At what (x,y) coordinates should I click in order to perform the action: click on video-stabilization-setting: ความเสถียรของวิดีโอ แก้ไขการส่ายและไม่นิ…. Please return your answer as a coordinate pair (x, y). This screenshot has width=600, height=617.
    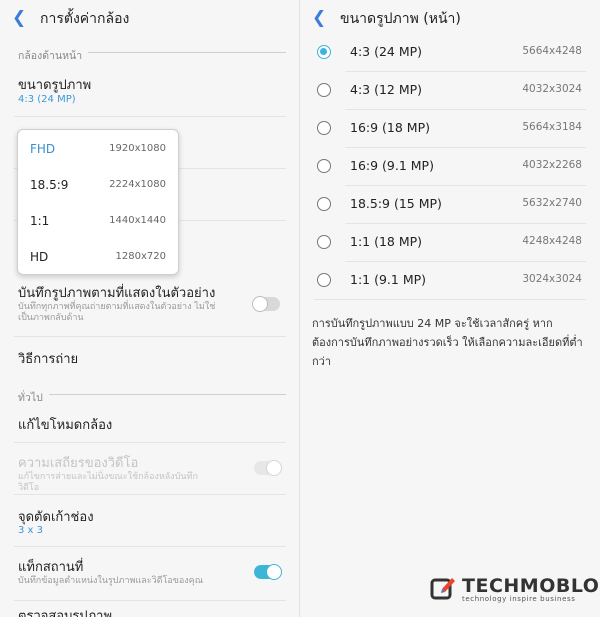
    Looking at the image, I should click on (150, 469).